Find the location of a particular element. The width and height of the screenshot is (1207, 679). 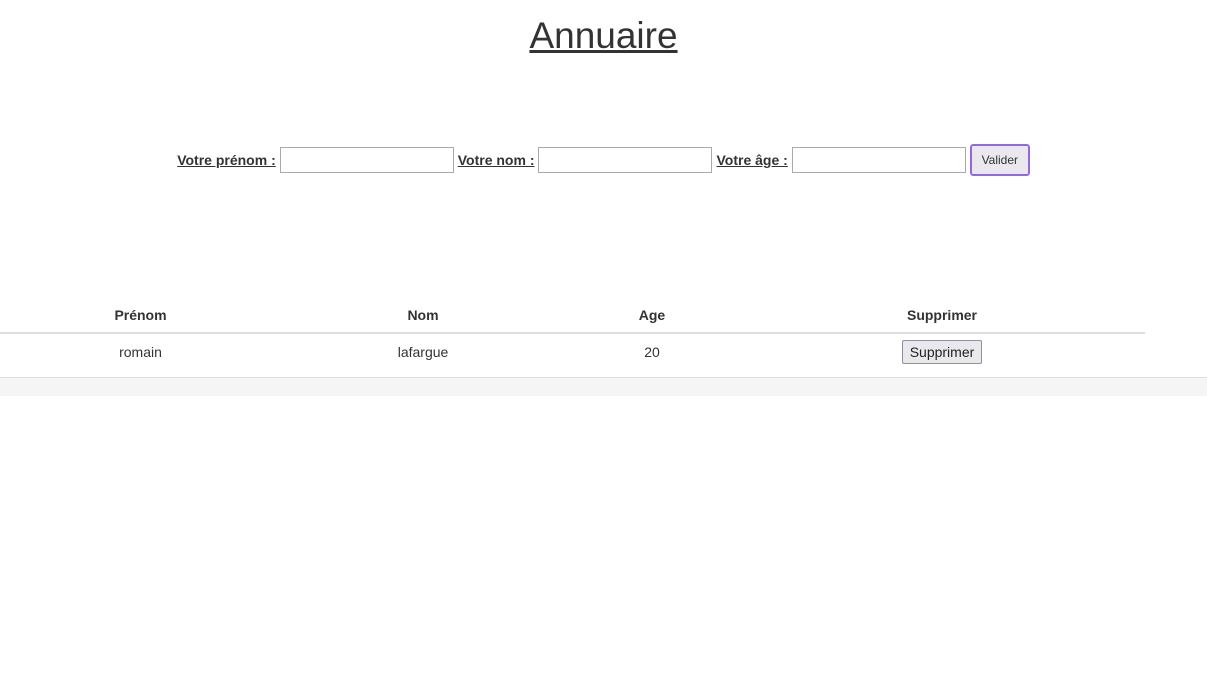

column-header-age: Age is located at coordinates (652, 316).